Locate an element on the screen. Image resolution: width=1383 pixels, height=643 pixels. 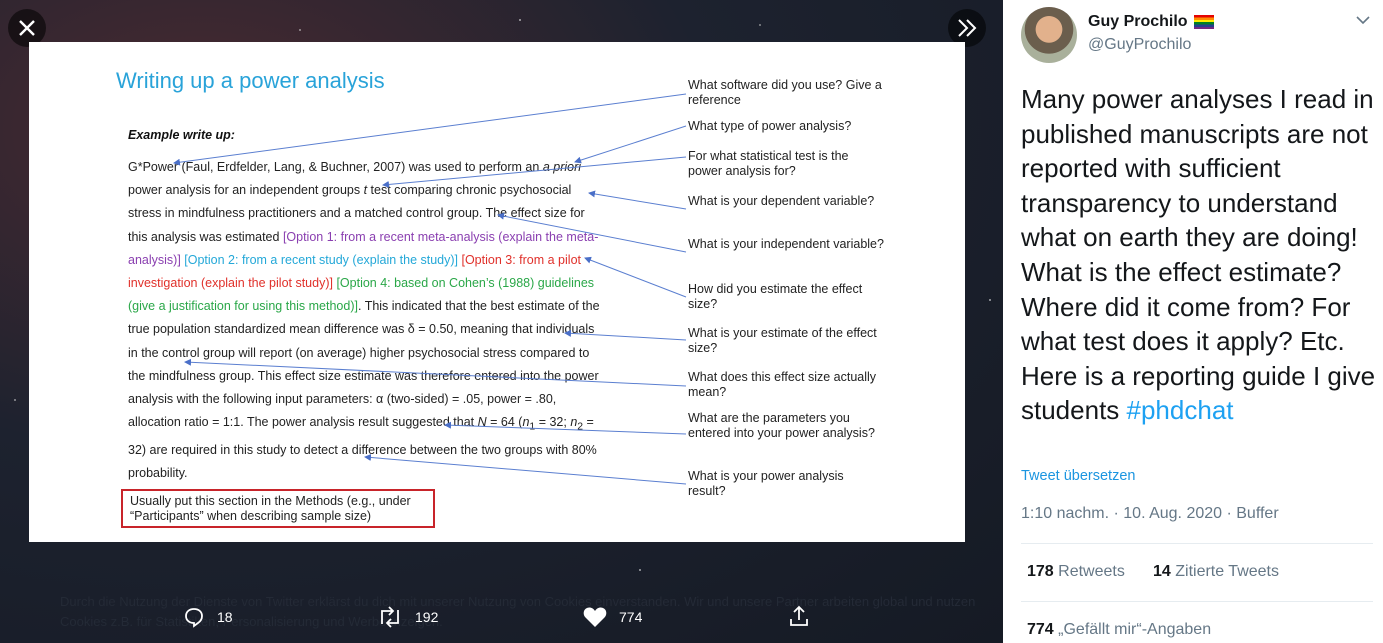
rainbow-flag-icon is located at coordinates (1203, 22).